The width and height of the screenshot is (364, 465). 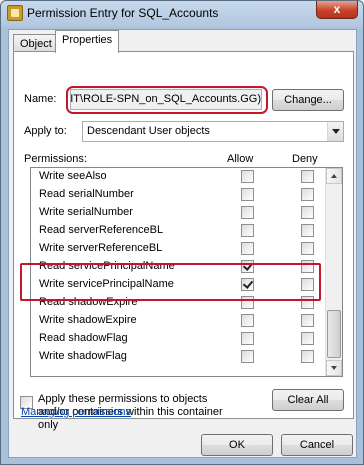 I want to click on allow-header: Allow, so click(x=240, y=159).